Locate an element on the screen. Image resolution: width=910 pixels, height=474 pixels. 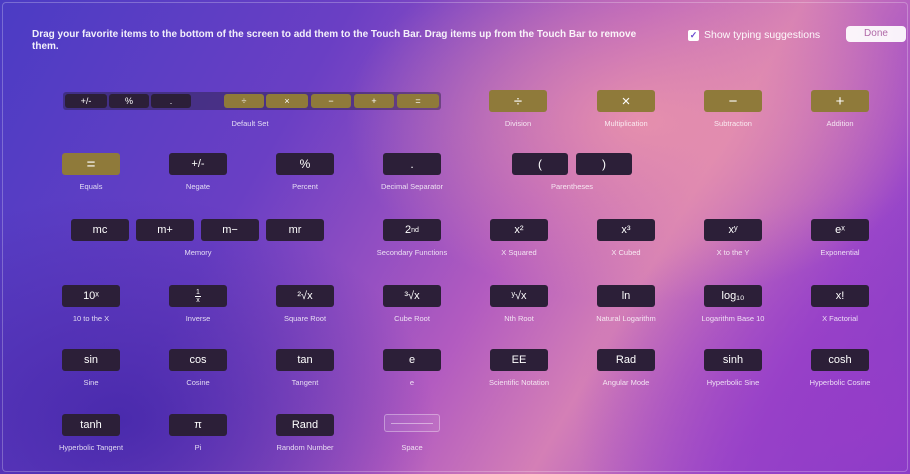
show-typing-suggestions-toggle: ✓ Show typing suggestions is located at coordinates (754, 35).